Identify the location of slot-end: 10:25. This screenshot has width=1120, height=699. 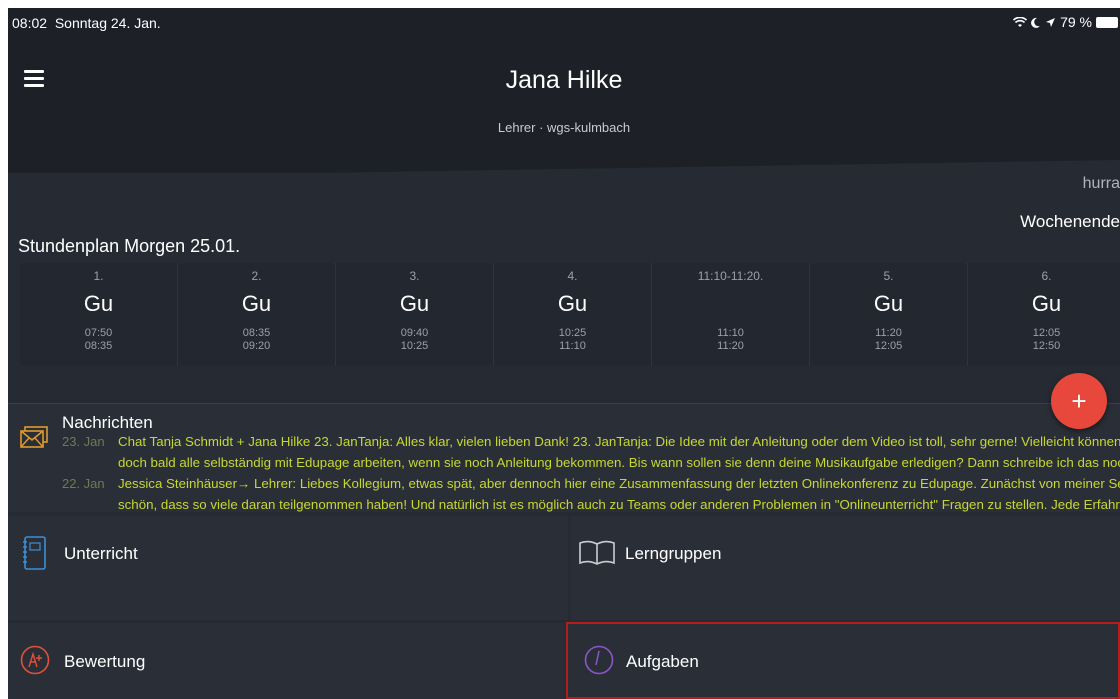
(414, 346).